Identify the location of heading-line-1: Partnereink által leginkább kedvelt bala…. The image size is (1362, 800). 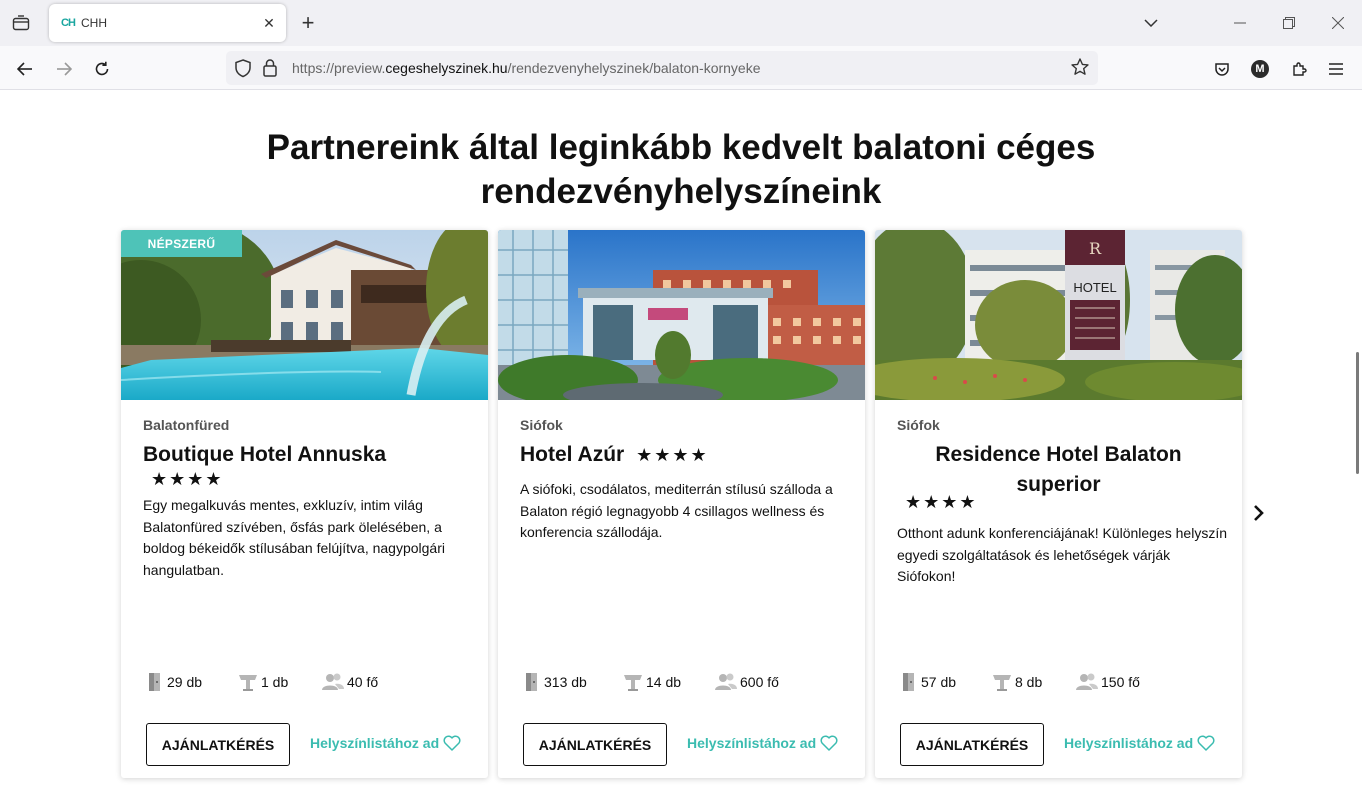
(681, 147).